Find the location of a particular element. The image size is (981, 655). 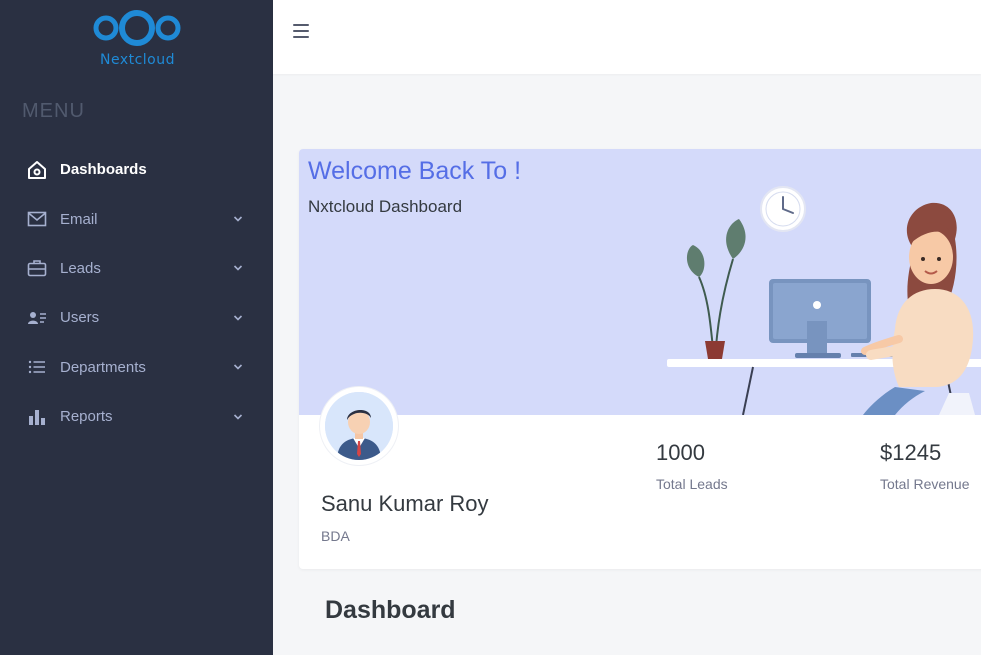

sidebar-item-leads: Leads is located at coordinates (136, 268).